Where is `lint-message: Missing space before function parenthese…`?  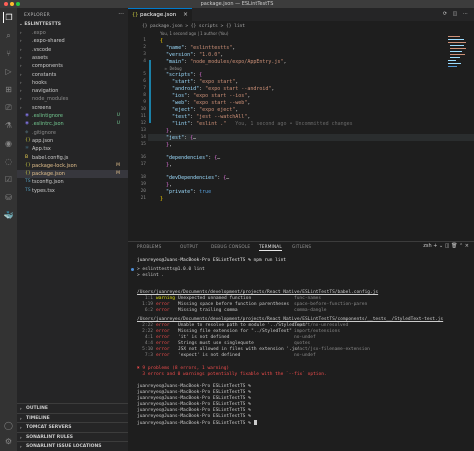
lint-message: Missing space before function parenthese… is located at coordinates (234, 304).